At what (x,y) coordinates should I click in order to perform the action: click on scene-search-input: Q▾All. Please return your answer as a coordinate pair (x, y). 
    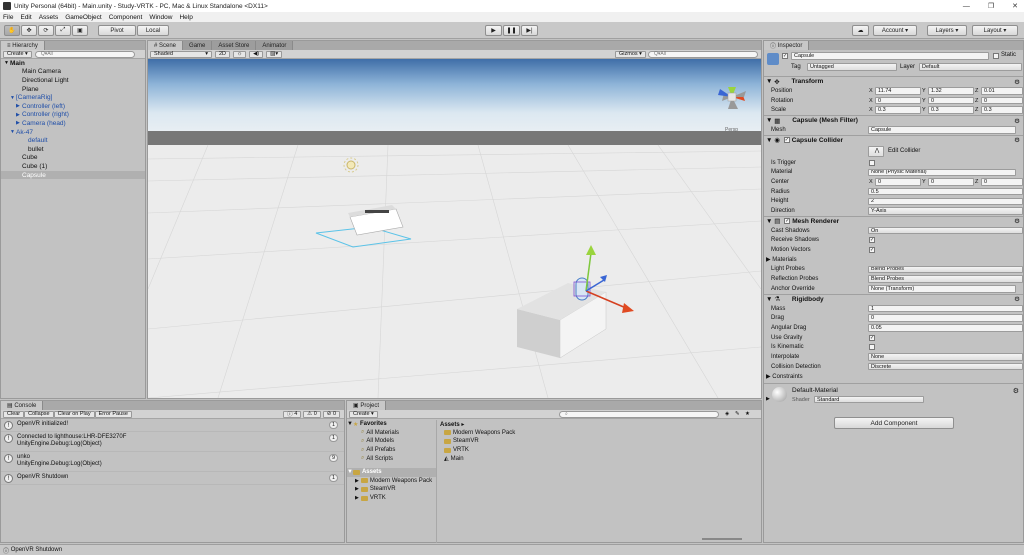
    Looking at the image, I should click on (703, 54).